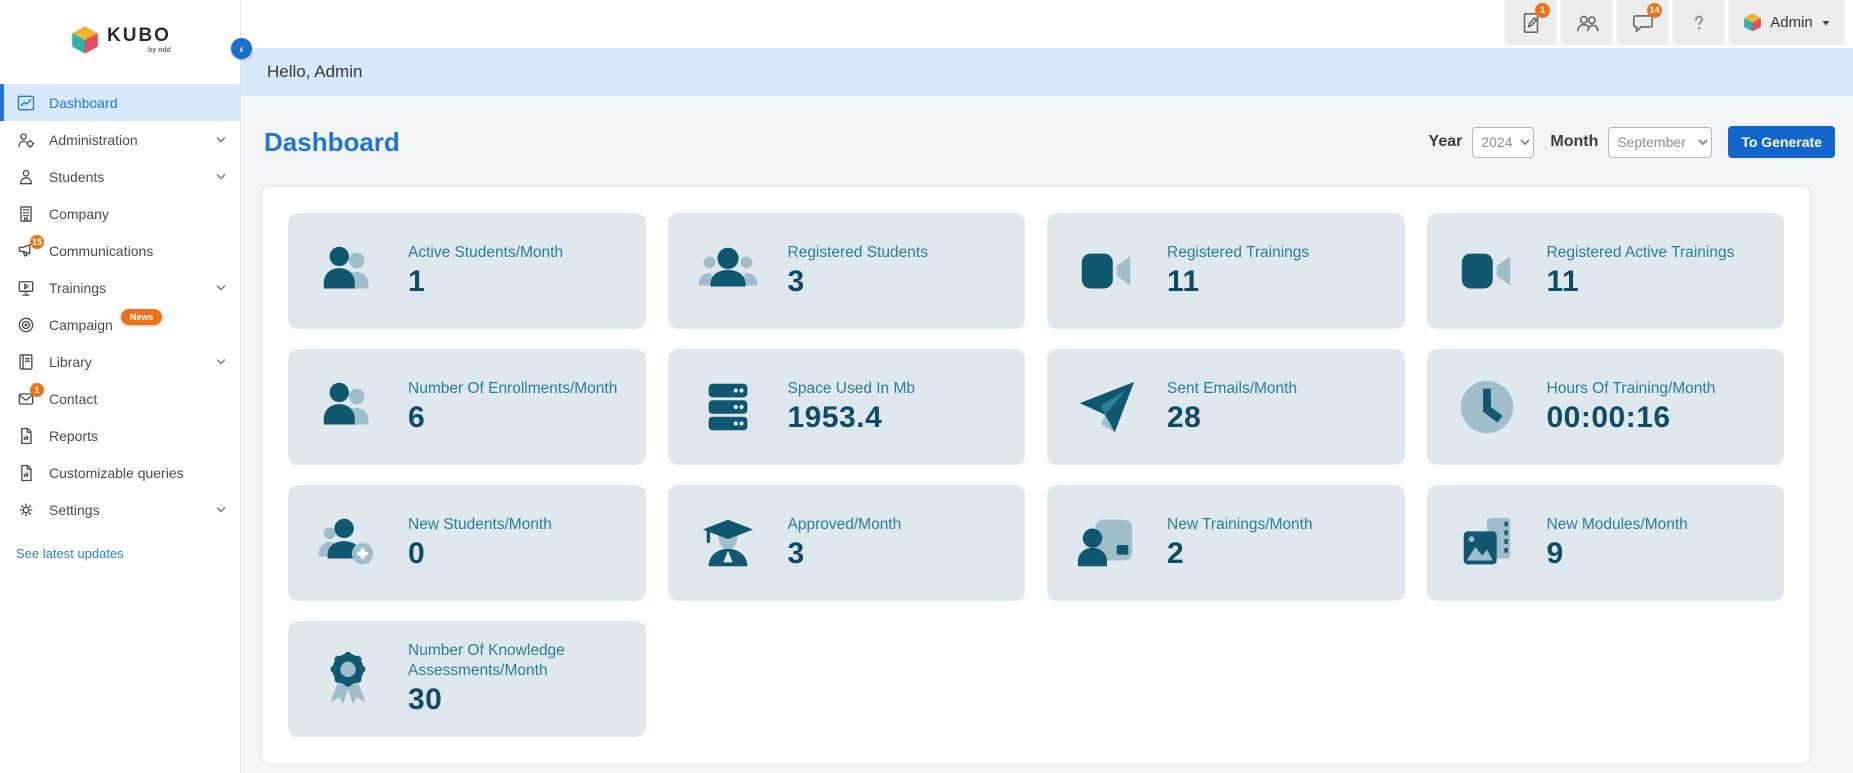 The image size is (1853, 773). What do you see at coordinates (480, 524) in the screenshot?
I see `stat-title: New Students/Month` at bounding box center [480, 524].